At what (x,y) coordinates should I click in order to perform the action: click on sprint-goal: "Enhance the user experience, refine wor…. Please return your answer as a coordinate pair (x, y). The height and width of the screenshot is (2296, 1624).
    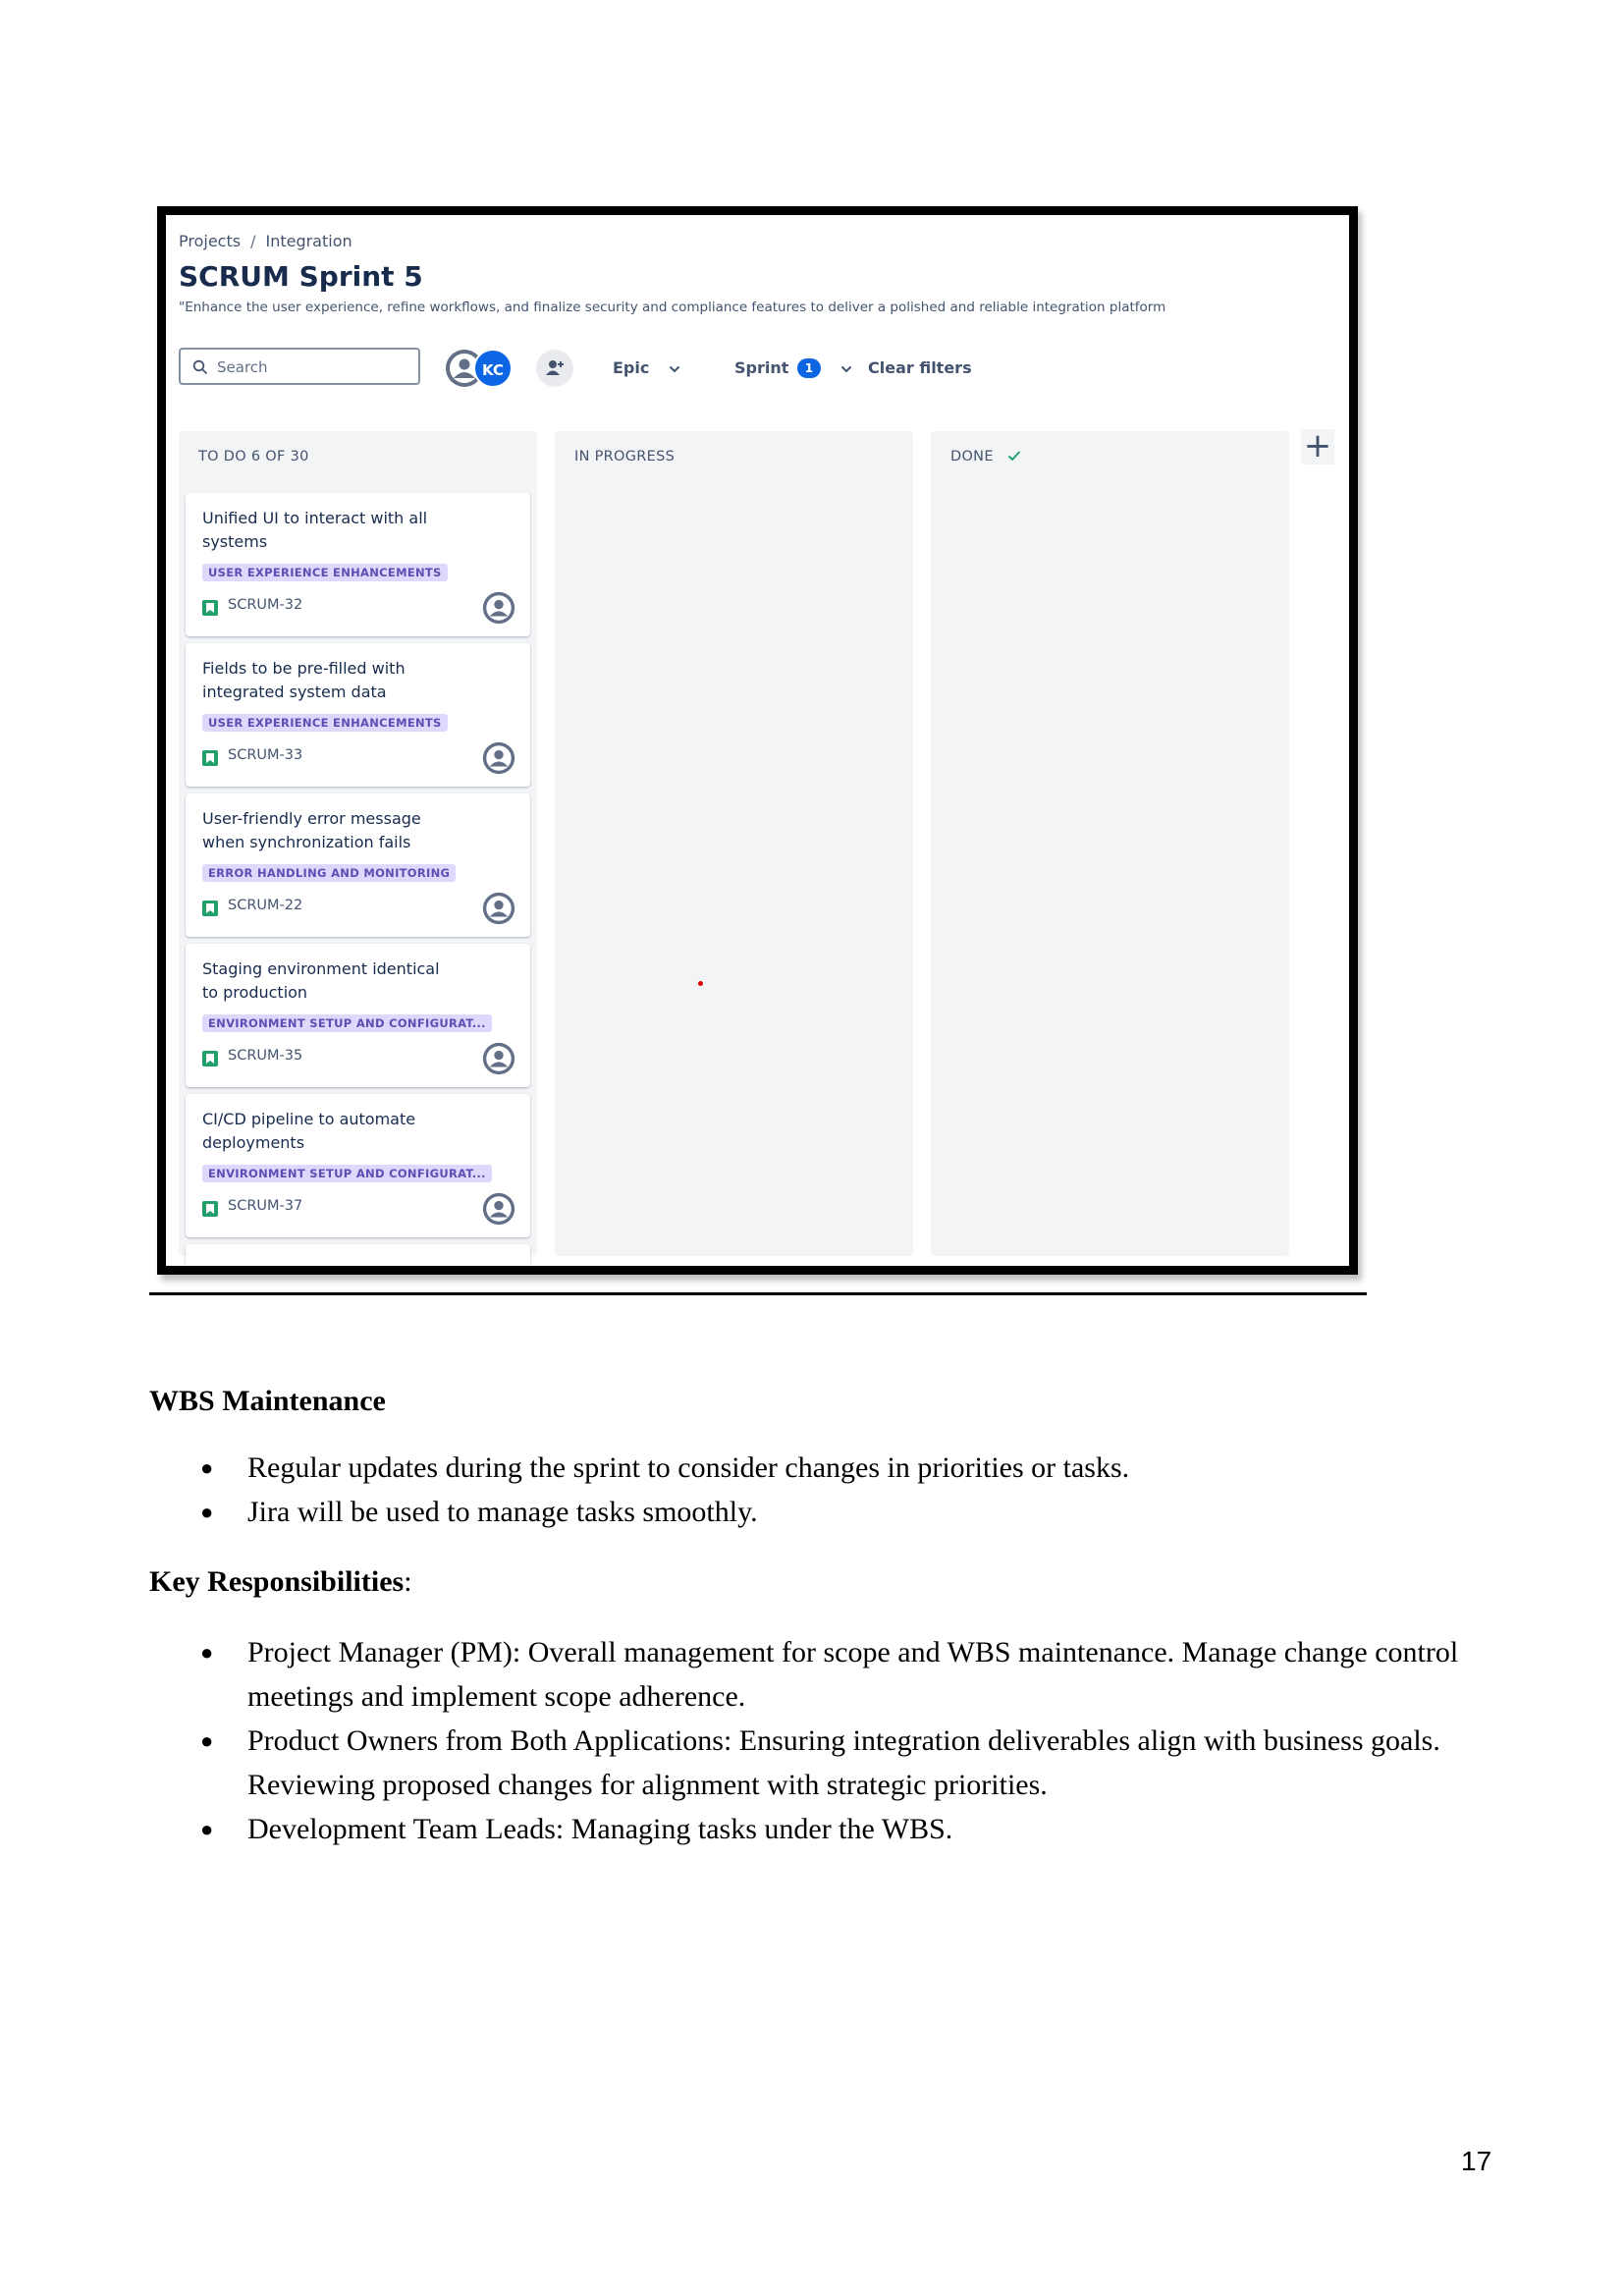
    Looking at the image, I should click on (672, 307).